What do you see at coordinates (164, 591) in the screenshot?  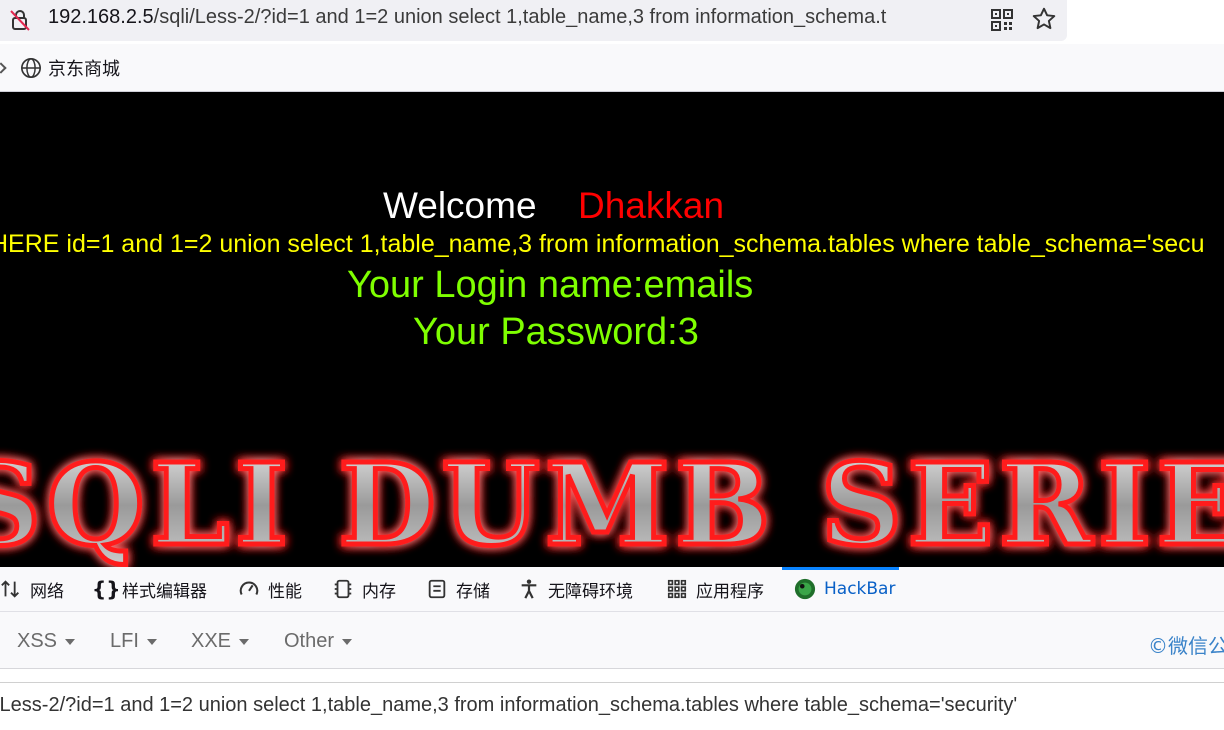 I see `tab-label: 样式编辑器` at bounding box center [164, 591].